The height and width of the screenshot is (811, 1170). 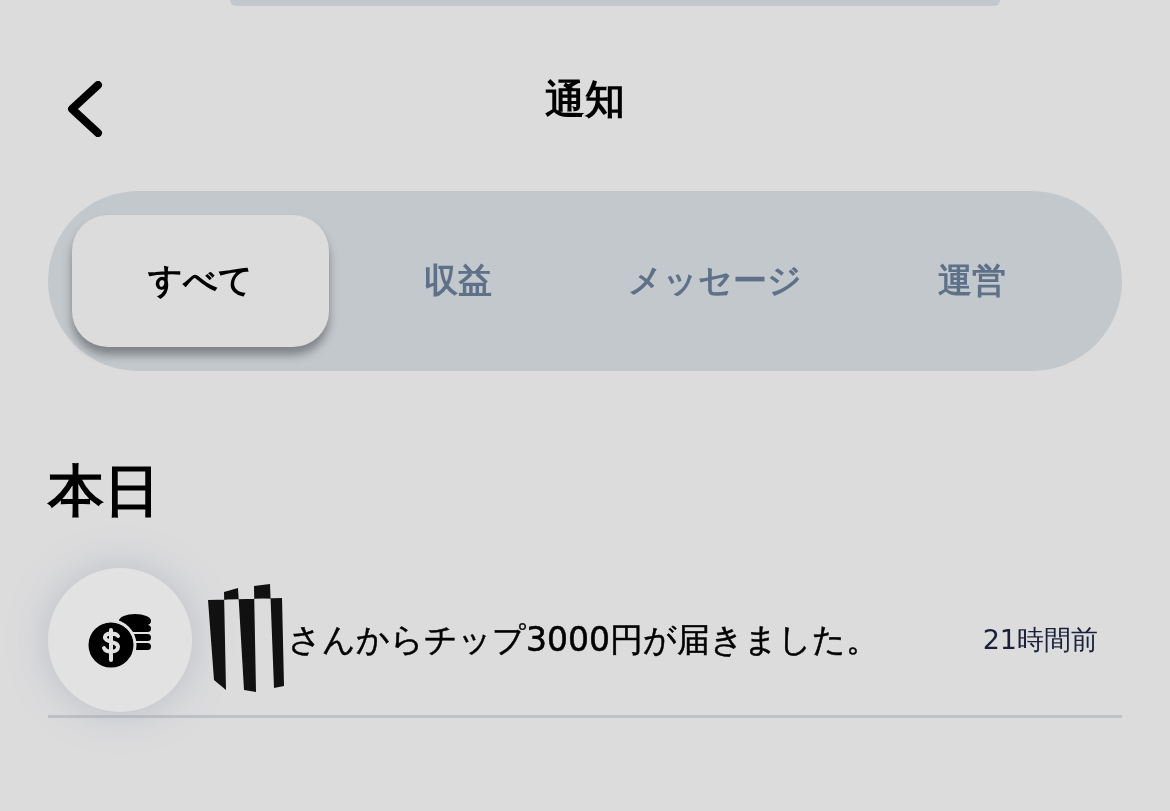 I want to click on tab: 収益, so click(x=457, y=281).